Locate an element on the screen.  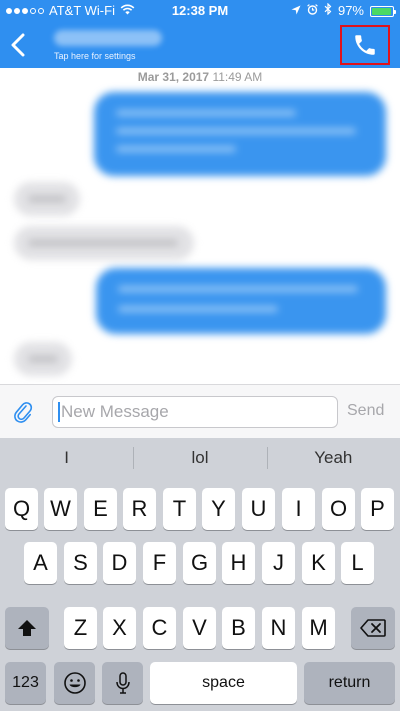
attach-button is located at coordinates (23, 412).